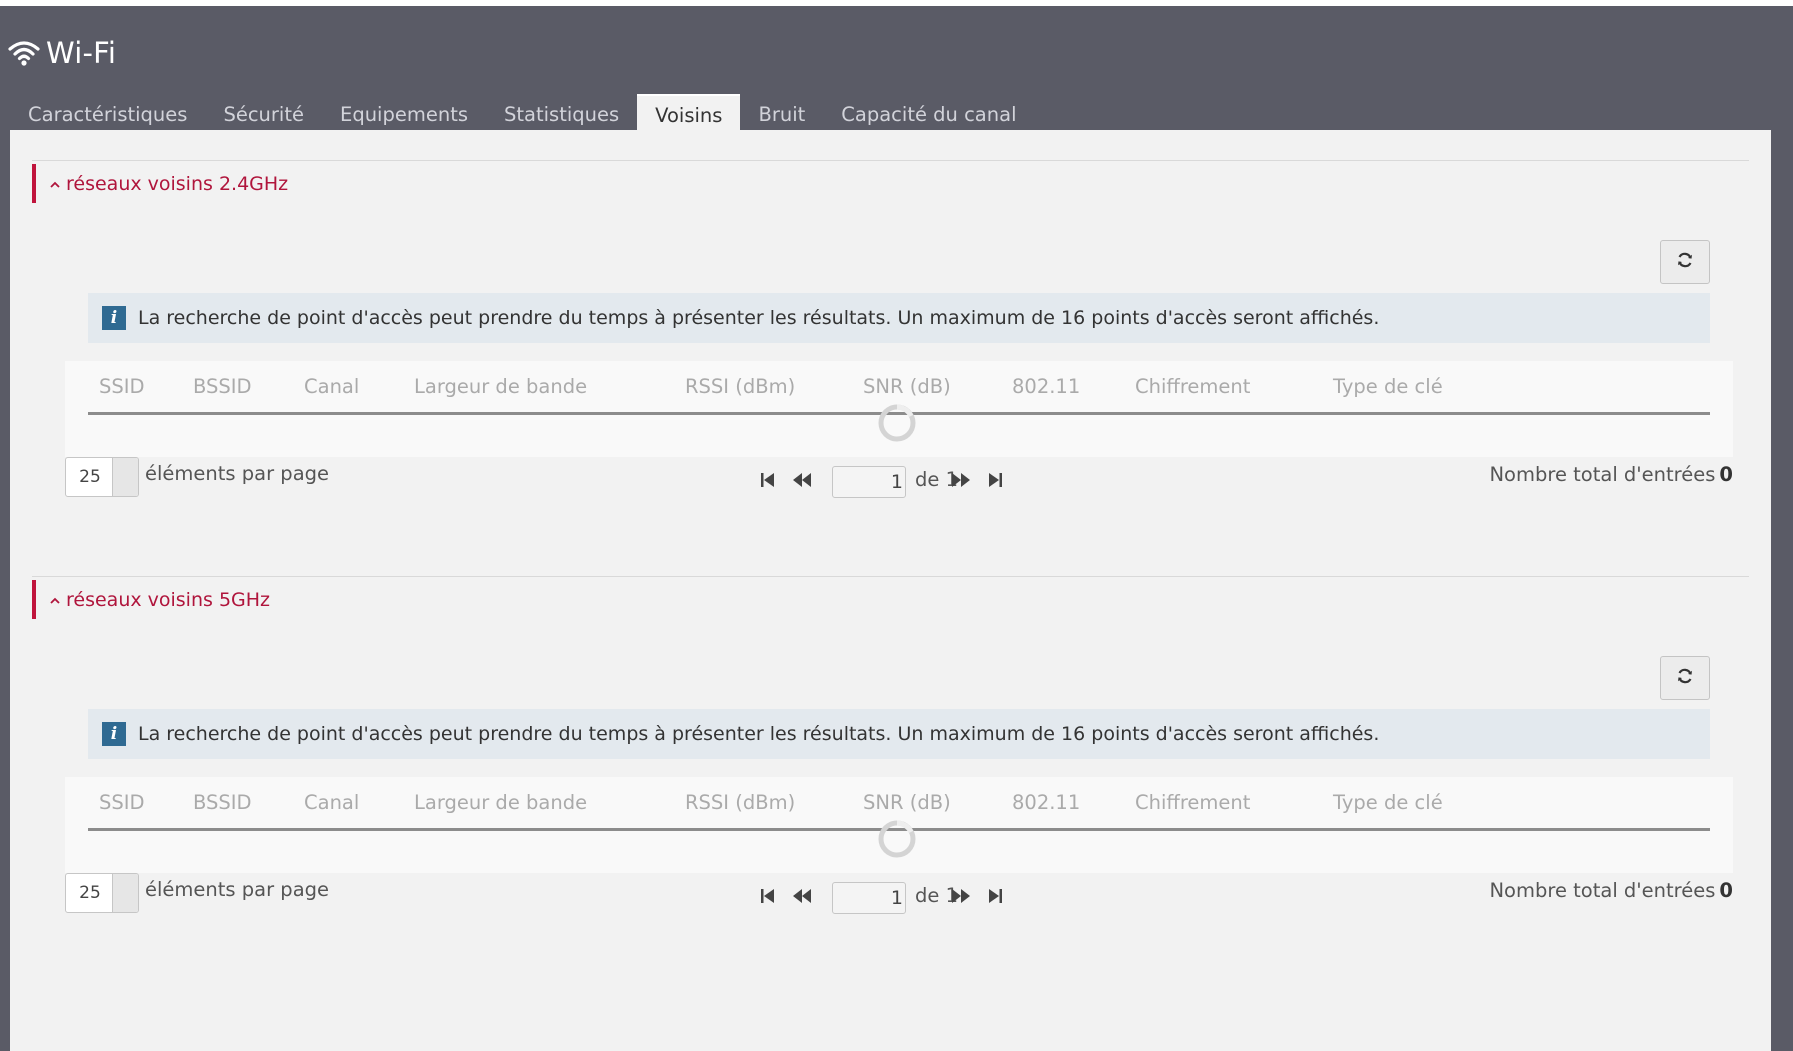  I want to click on section-header-2-4ghz: réseaux voisins 2.4GHz, so click(160, 183).